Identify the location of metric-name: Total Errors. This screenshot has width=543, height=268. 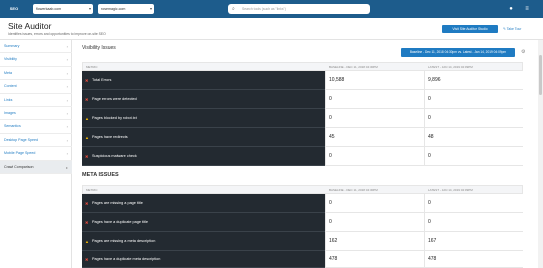
(102, 80).